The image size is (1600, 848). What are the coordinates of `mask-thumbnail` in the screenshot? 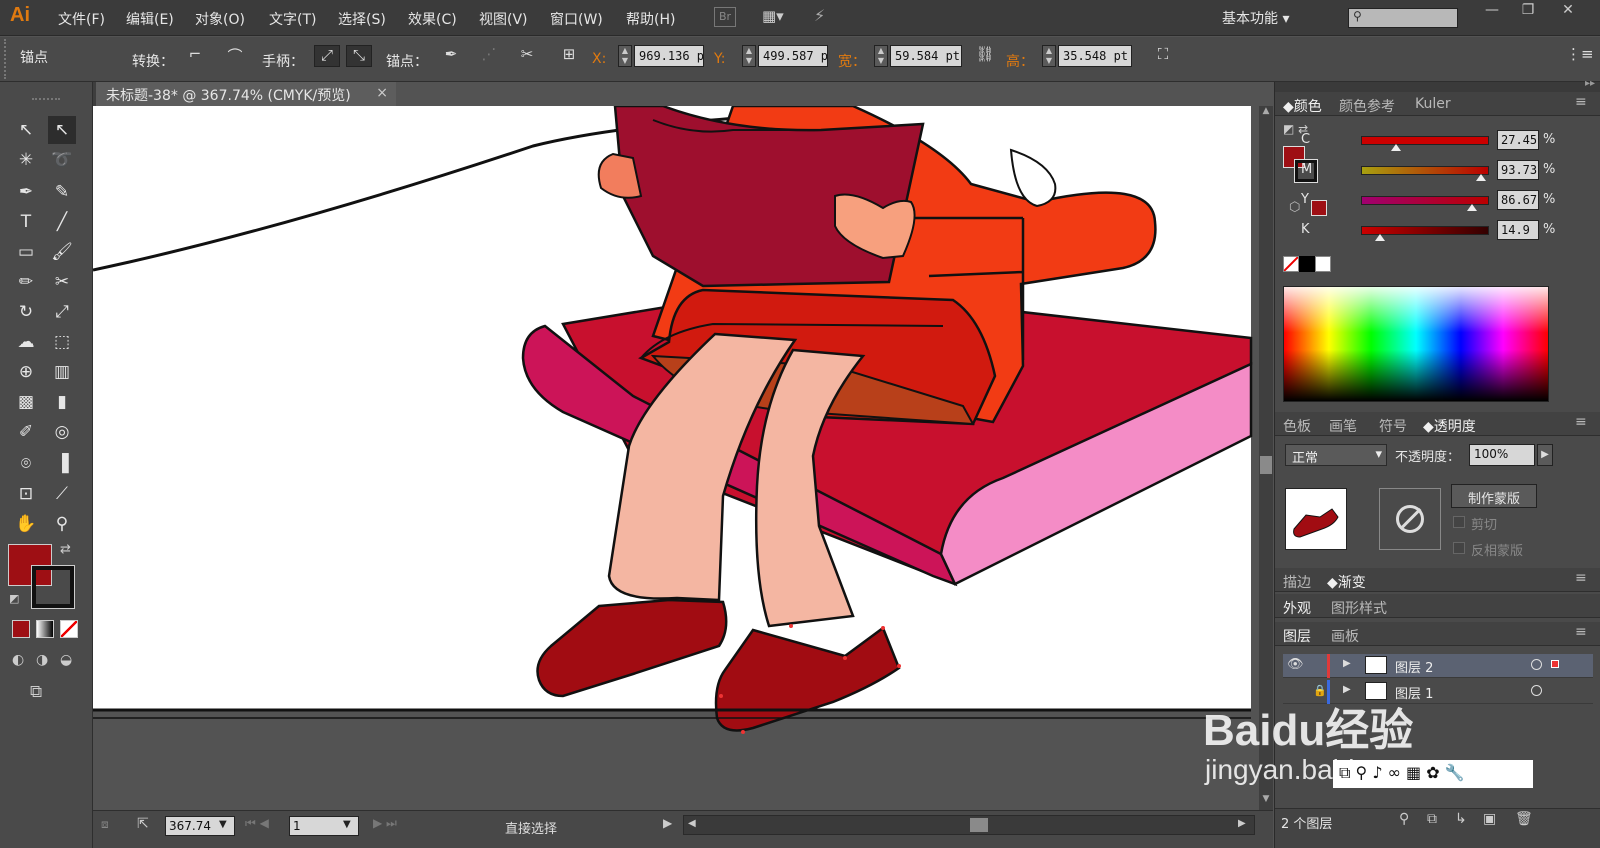 It's located at (1410, 519).